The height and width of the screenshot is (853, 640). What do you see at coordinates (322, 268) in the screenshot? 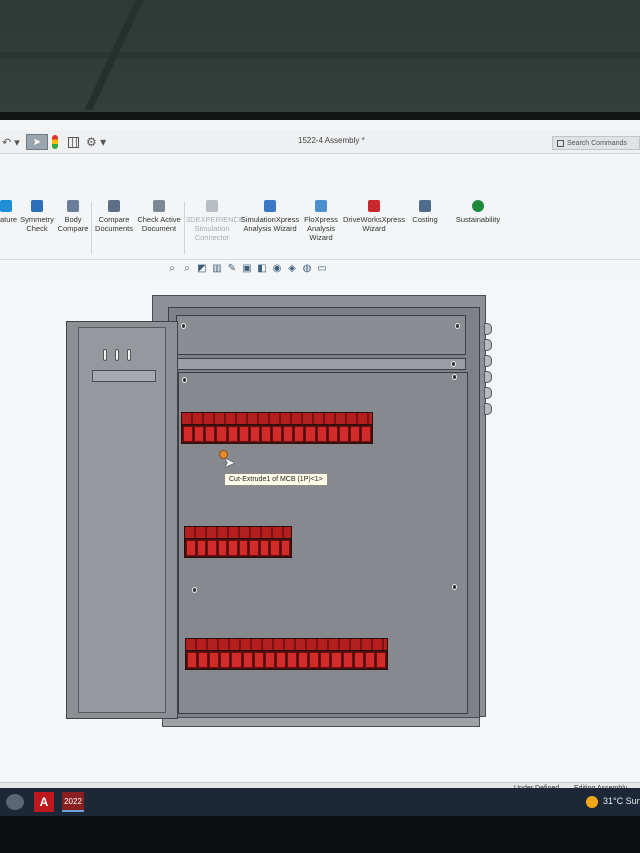
I see `view-settings-icon: ▭` at bounding box center [322, 268].